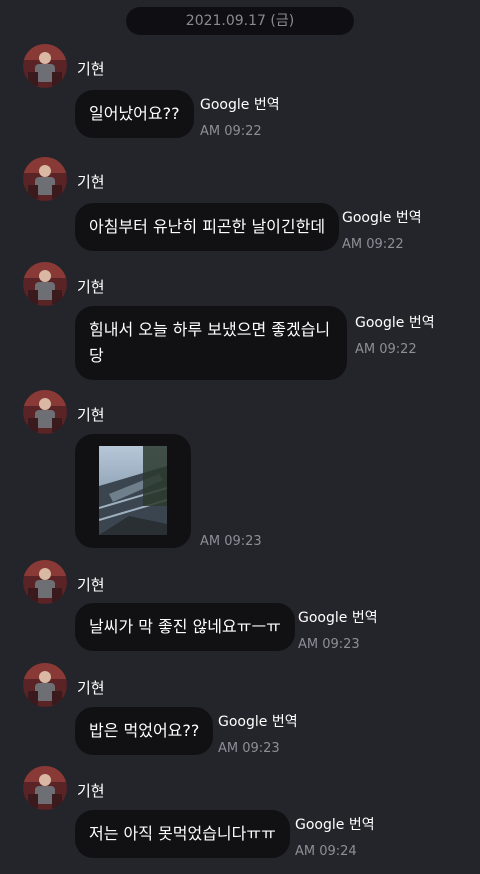  I want to click on image-bubble, so click(133, 491).